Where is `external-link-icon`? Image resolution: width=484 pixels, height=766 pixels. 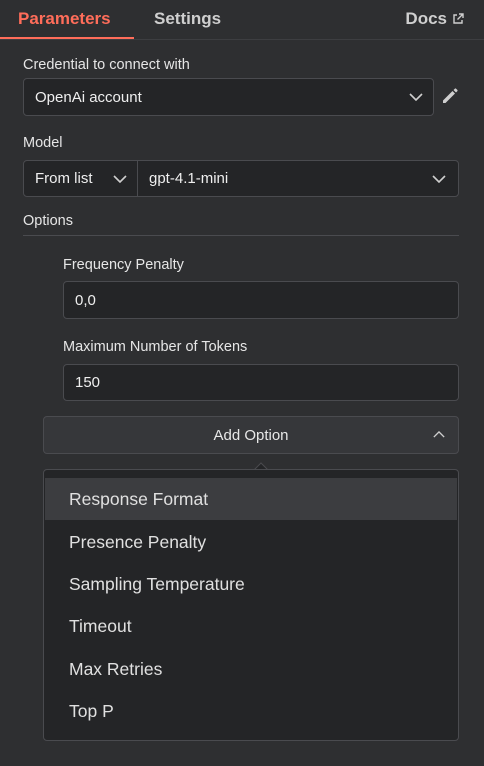 external-link-icon is located at coordinates (458, 18).